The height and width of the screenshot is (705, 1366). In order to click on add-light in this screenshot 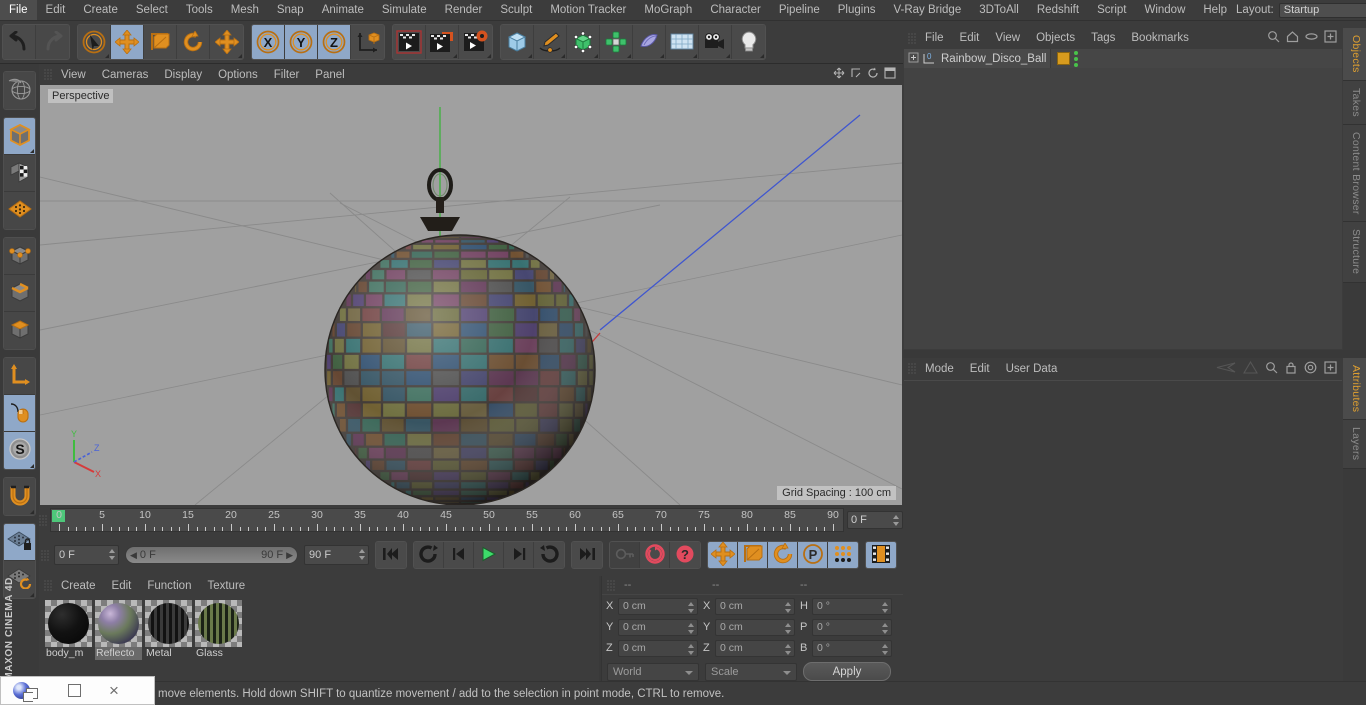, I will do `click(748, 42)`.